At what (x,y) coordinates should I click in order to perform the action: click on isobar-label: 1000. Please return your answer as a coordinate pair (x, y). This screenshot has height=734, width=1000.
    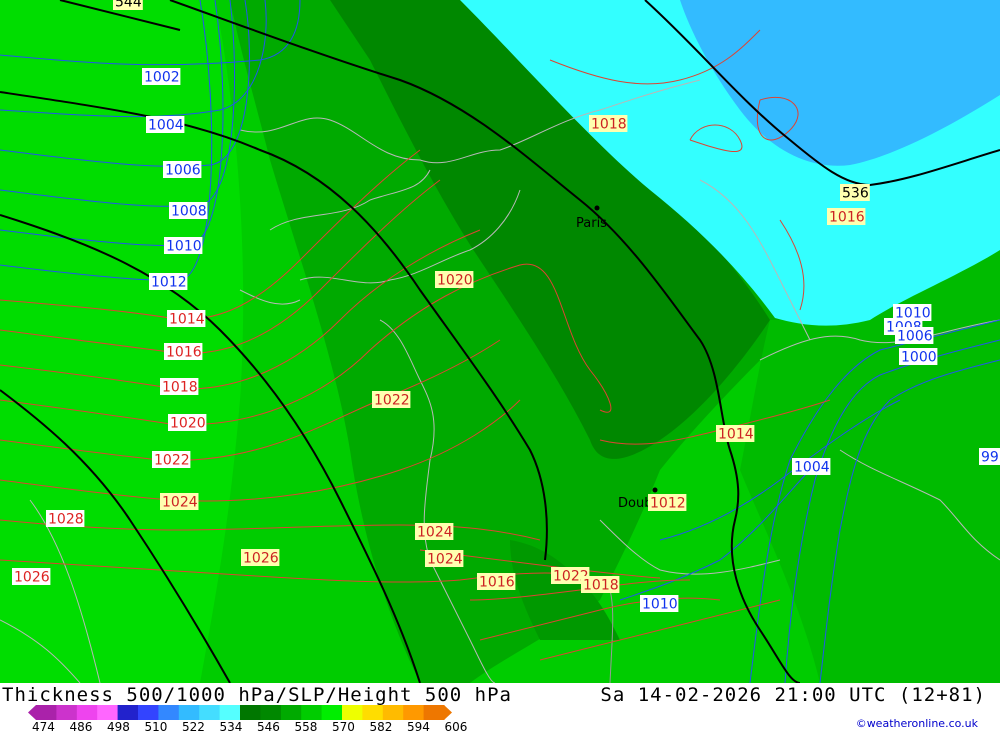
    Looking at the image, I should click on (918, 357).